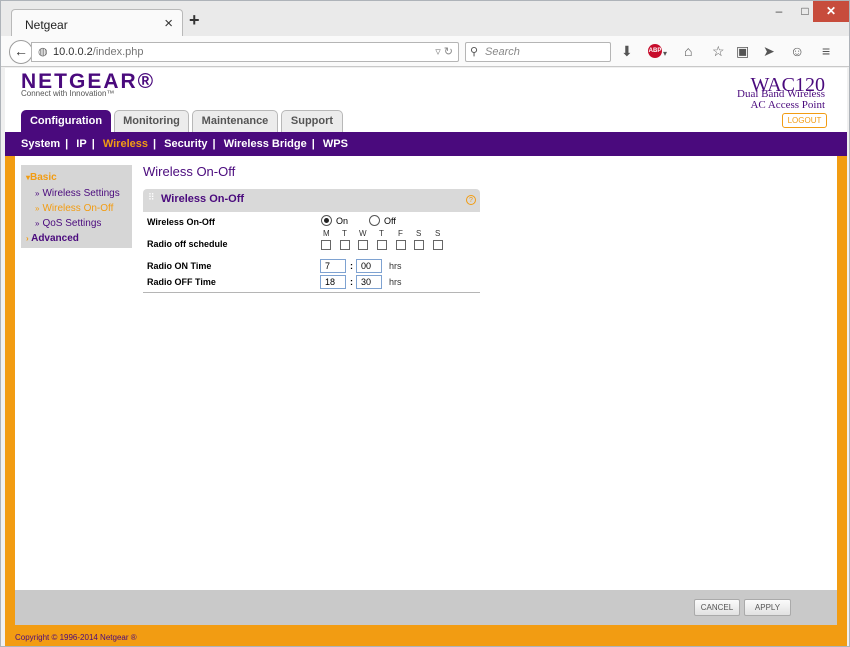 The image size is (850, 647). I want to click on url-text: 10.0.0.2/index.php, so click(98, 52).